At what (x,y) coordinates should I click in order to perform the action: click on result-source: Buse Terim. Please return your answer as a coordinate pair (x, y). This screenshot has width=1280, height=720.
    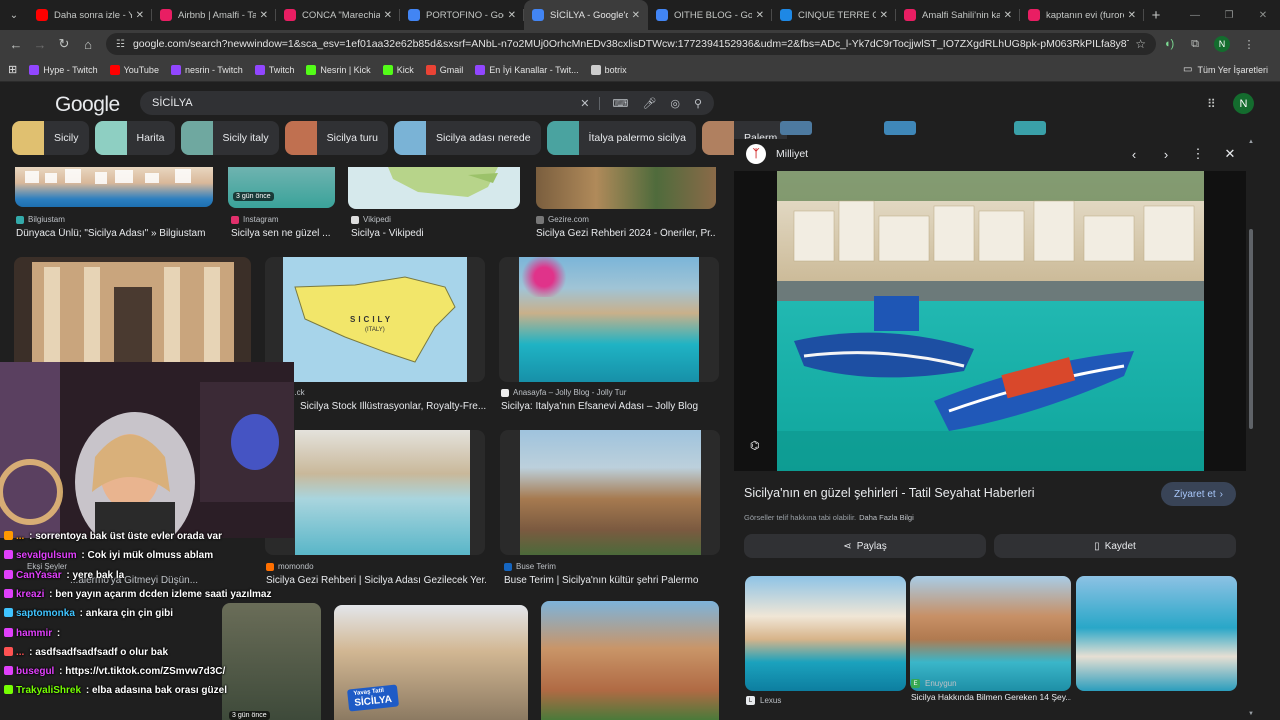
    Looking at the image, I should click on (530, 566).